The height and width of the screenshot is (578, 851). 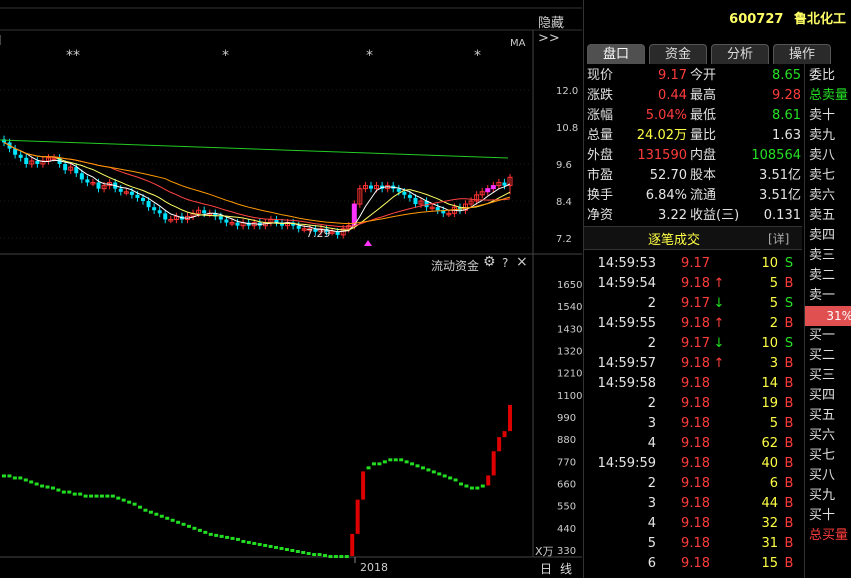 I want to click on quote-value: 52.70, so click(x=668, y=175).